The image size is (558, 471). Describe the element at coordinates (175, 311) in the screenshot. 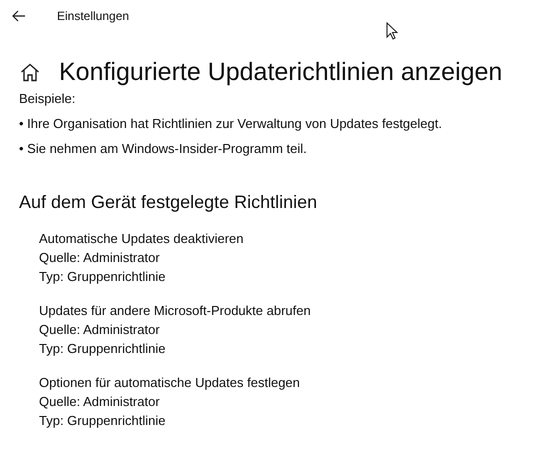

I see `policy-name: Updates für andere Microsoft-Produkte abrufen` at that location.